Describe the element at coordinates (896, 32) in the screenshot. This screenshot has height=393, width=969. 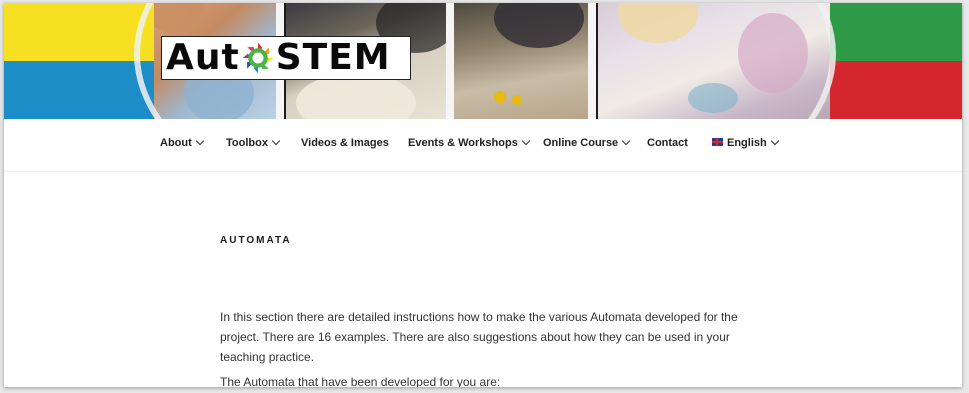
I see `green-panel` at that location.